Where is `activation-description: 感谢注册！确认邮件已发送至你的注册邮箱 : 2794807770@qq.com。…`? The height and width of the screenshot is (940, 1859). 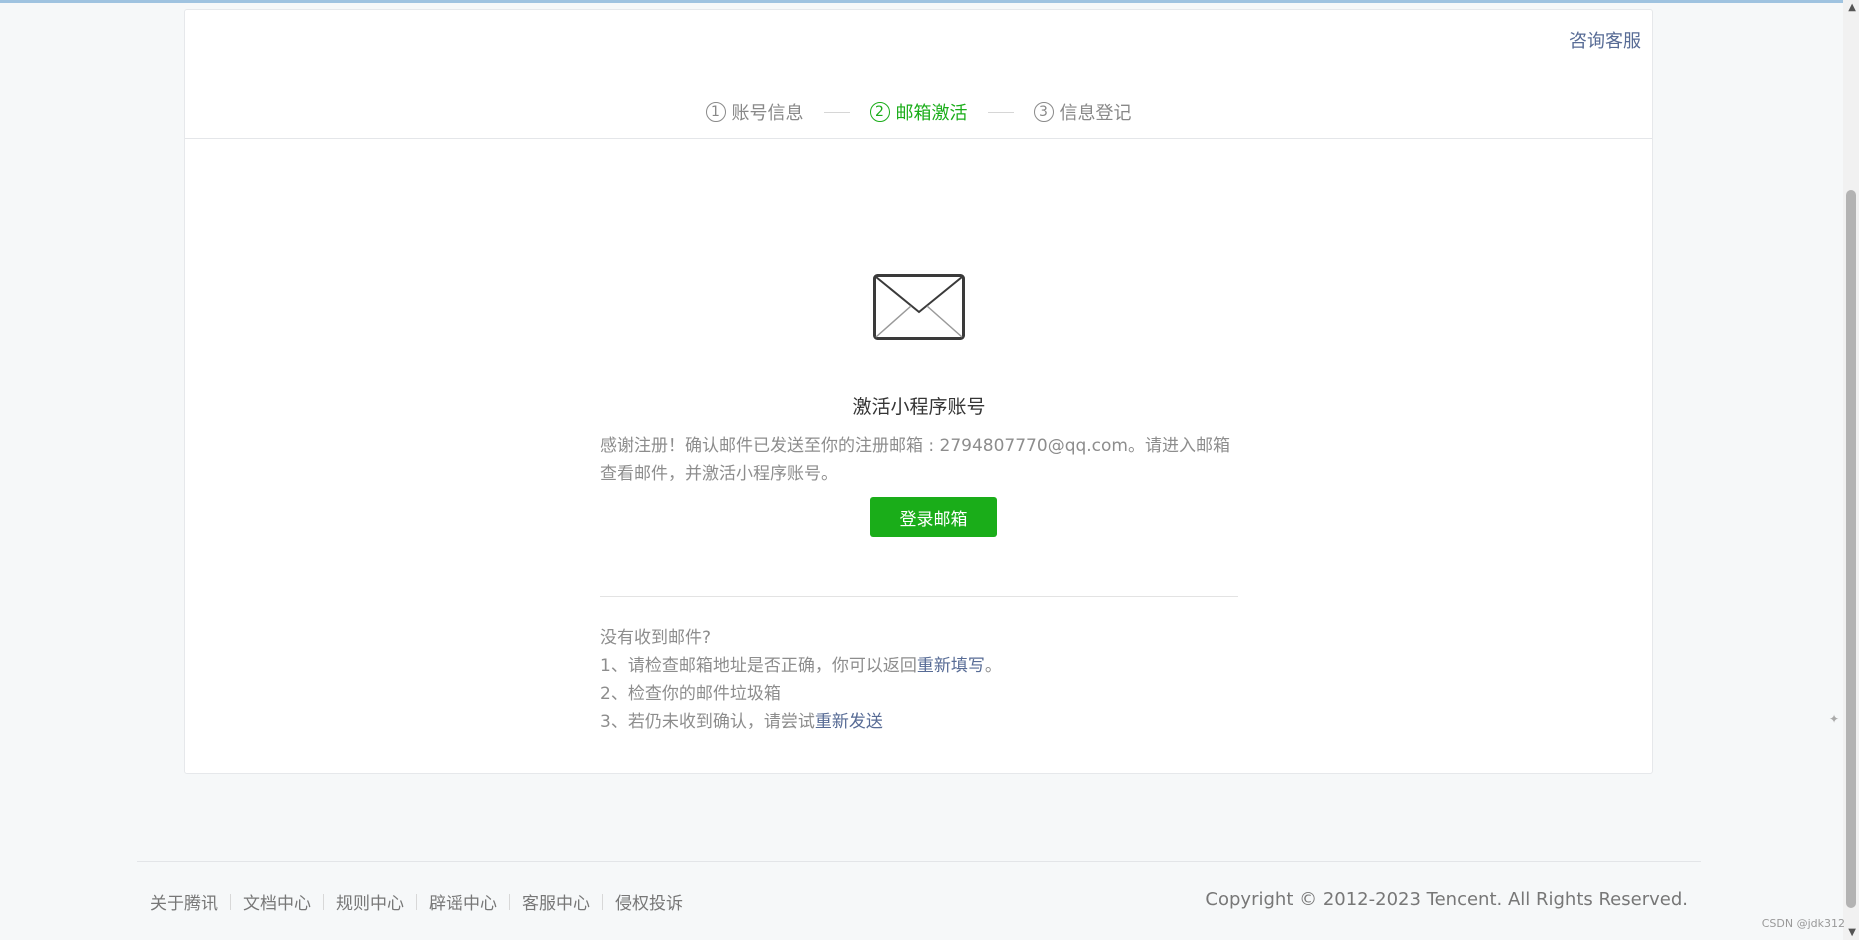
activation-description: 感谢注册！确认邮件已发送至你的注册邮箱 : 2794807770@qq.com。… is located at coordinates (915, 460).